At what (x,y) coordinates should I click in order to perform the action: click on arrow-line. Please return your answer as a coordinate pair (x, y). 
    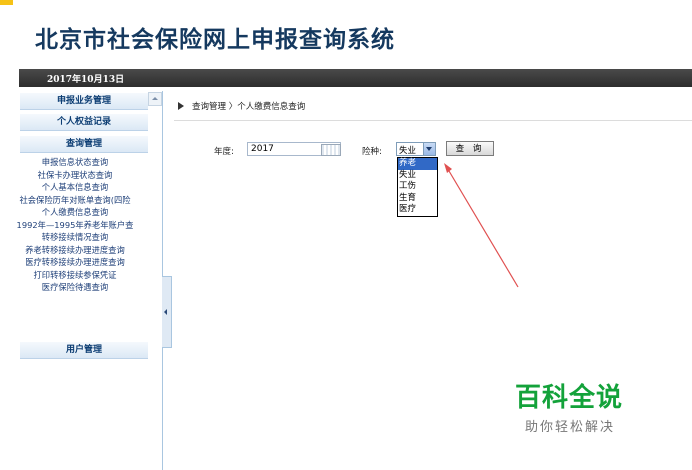
    Looking at the image, I should click on (483, 229).